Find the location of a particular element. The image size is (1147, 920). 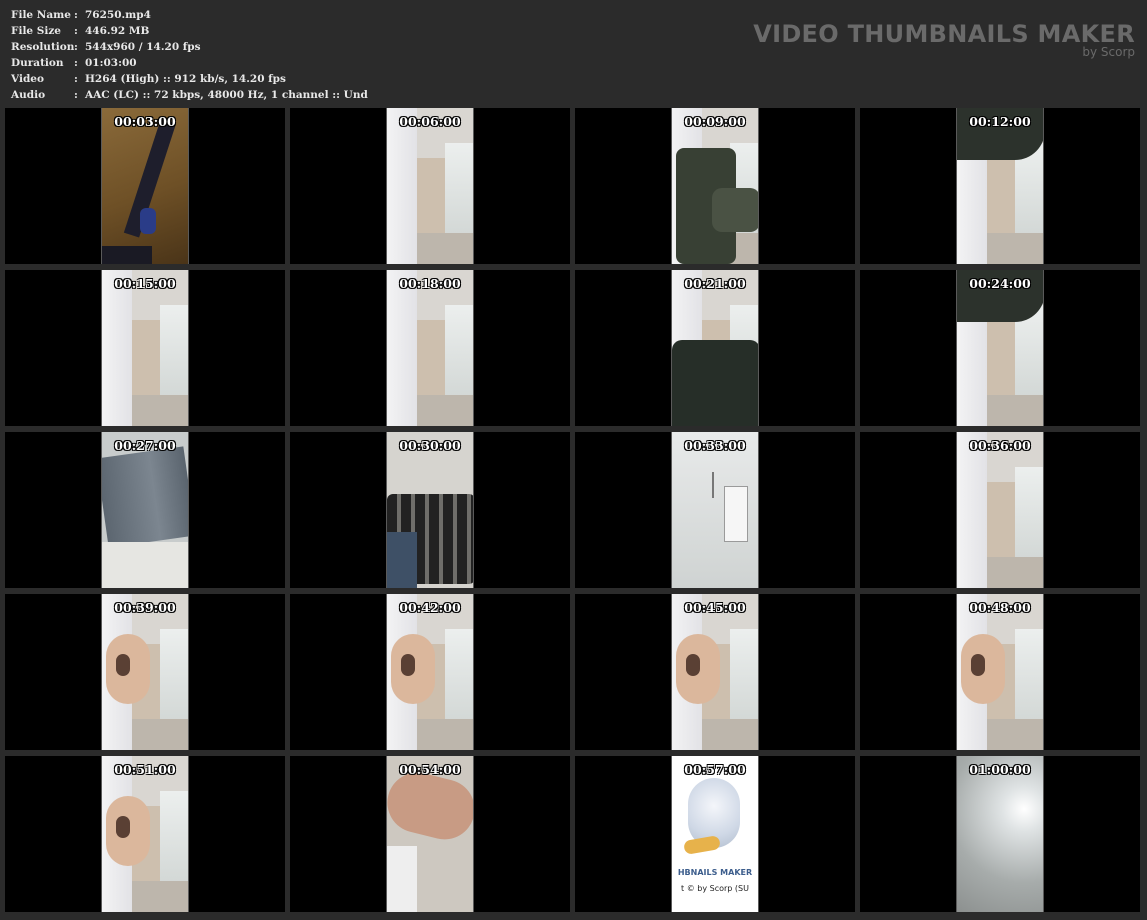

thumbnail-frame: 00:06:00 is located at coordinates (430, 186).